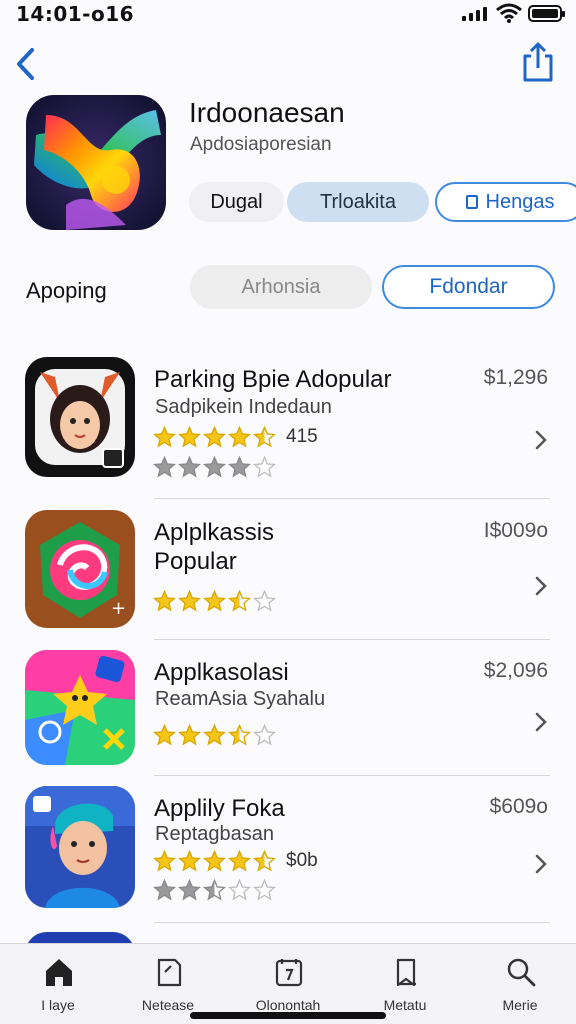 The width and height of the screenshot is (576, 1024). Describe the element at coordinates (240, 699) in the screenshot. I see `app-subtitle: ReamAsia Syahalu` at that location.